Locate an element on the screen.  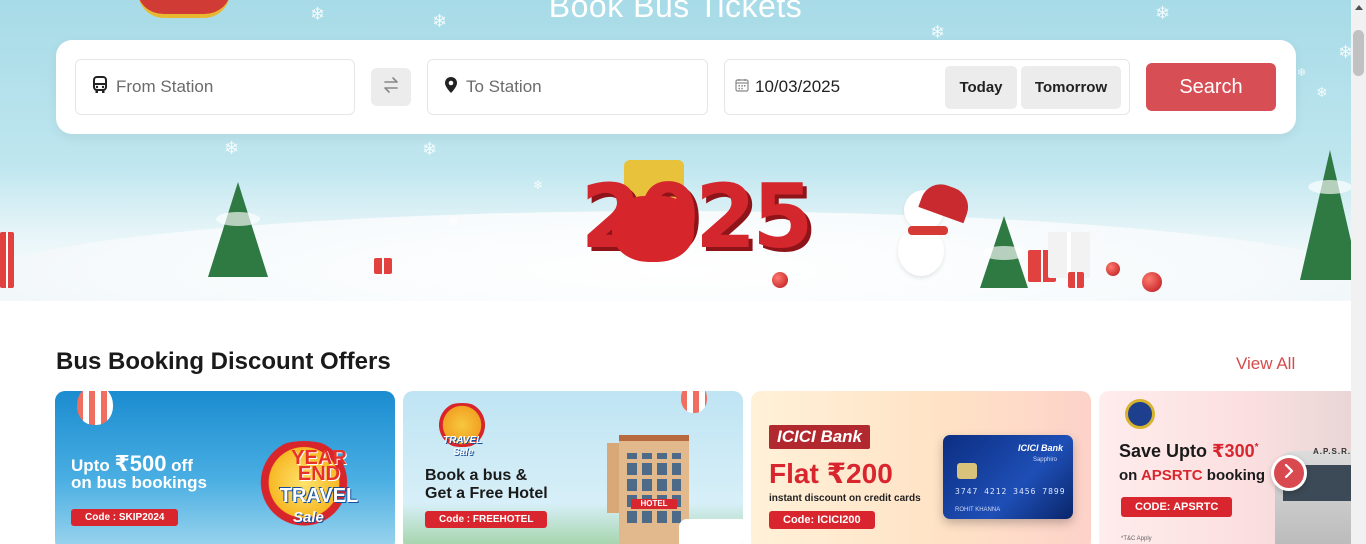
location-pin-icon is located at coordinates (451, 87).